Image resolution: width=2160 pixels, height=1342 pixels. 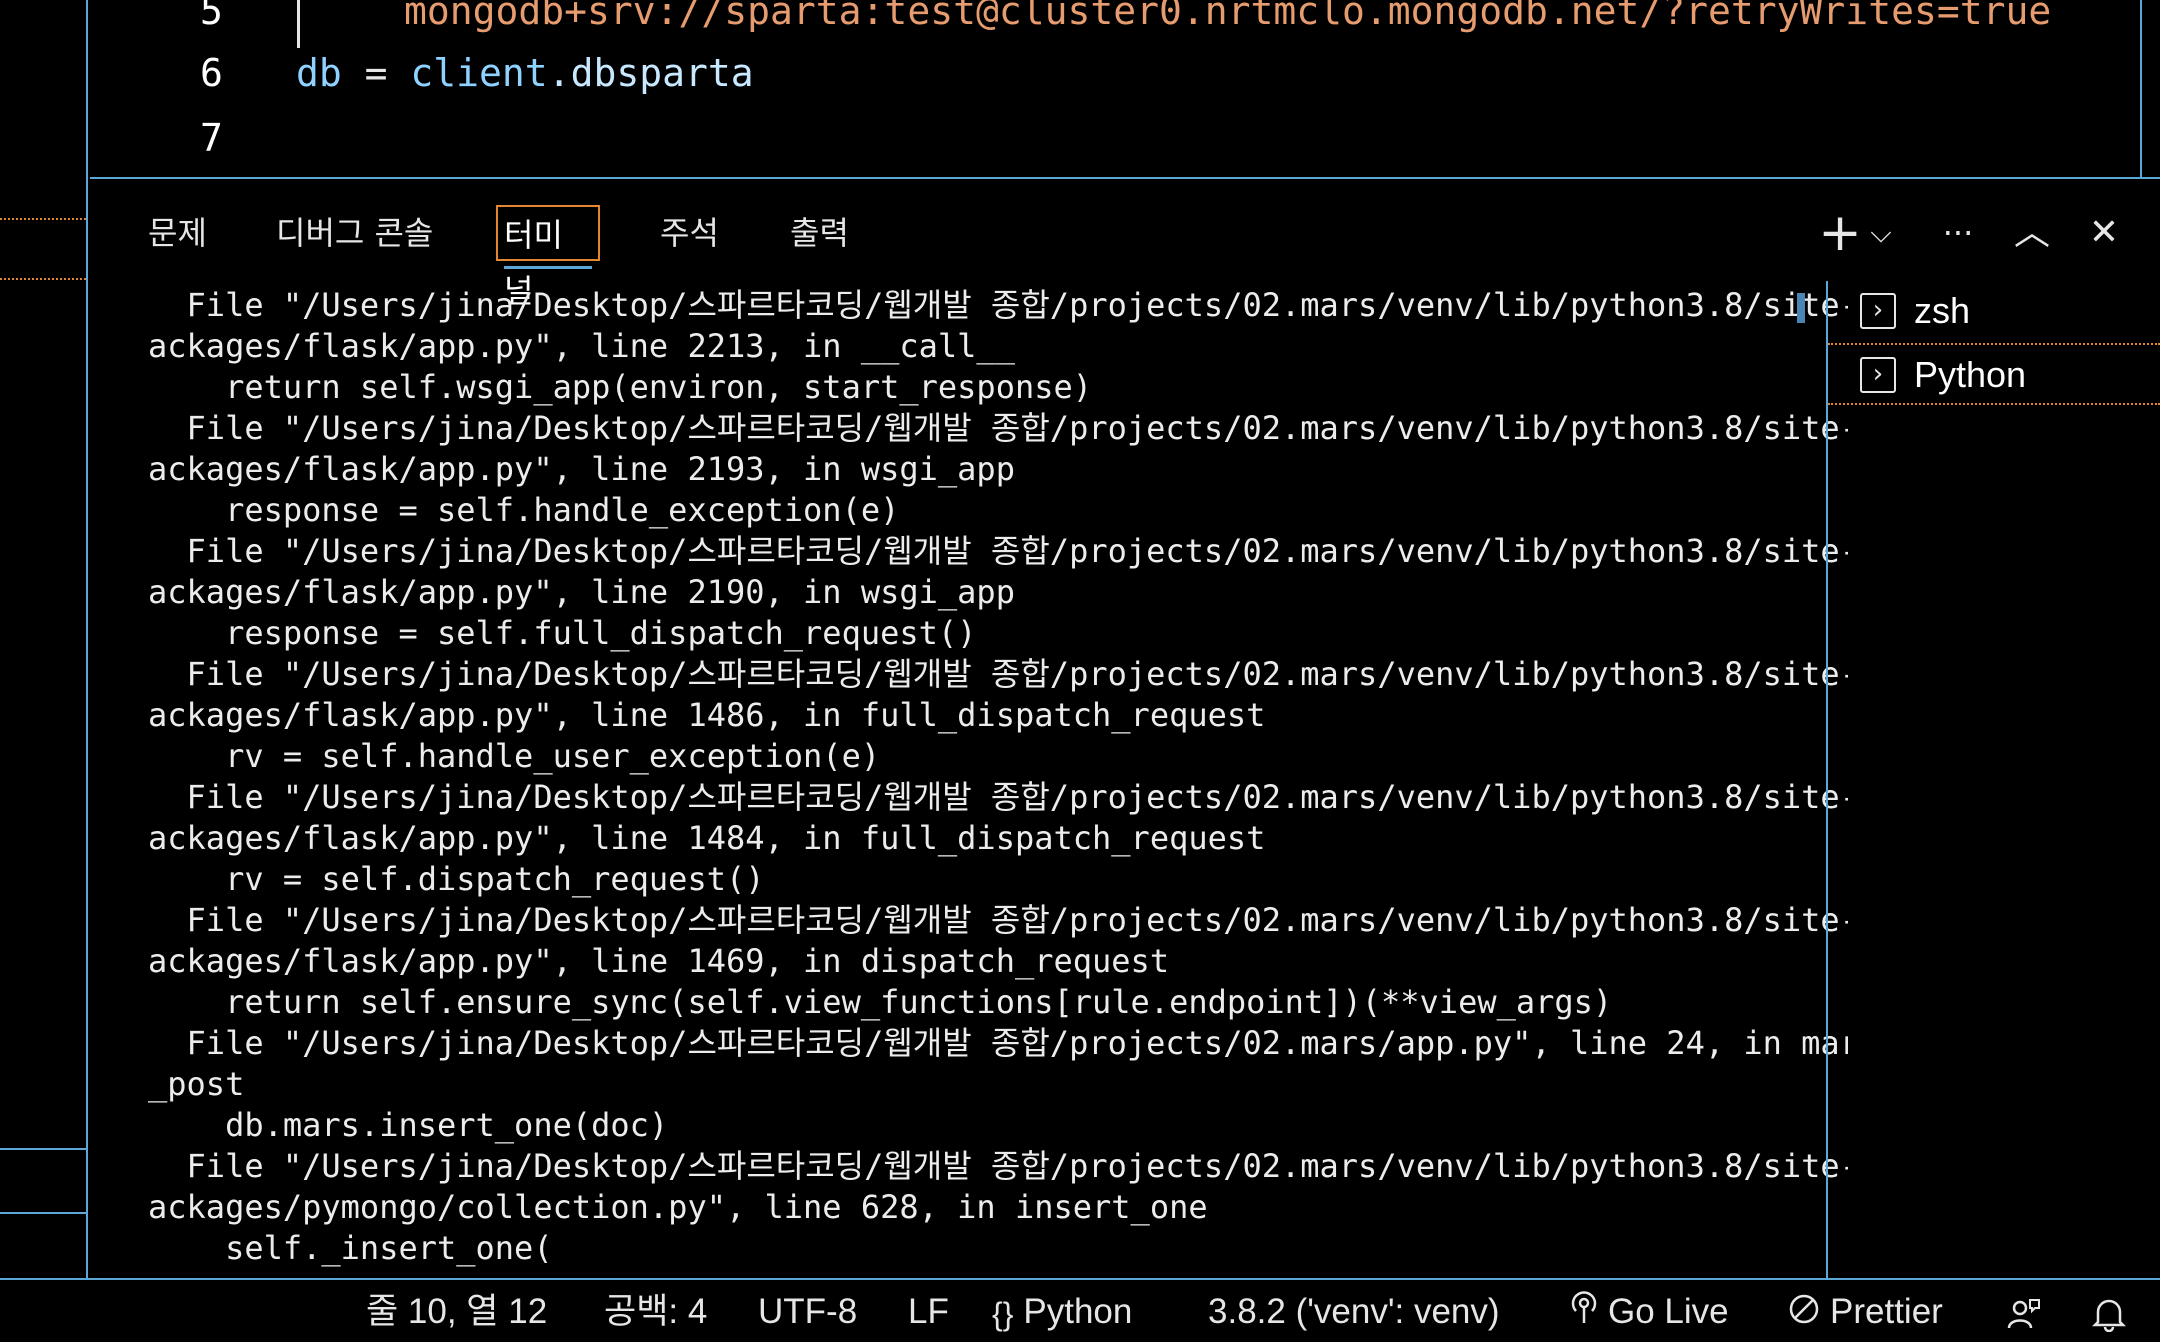 I want to click on tab-label: 디버그 콘솔, so click(x=355, y=233).